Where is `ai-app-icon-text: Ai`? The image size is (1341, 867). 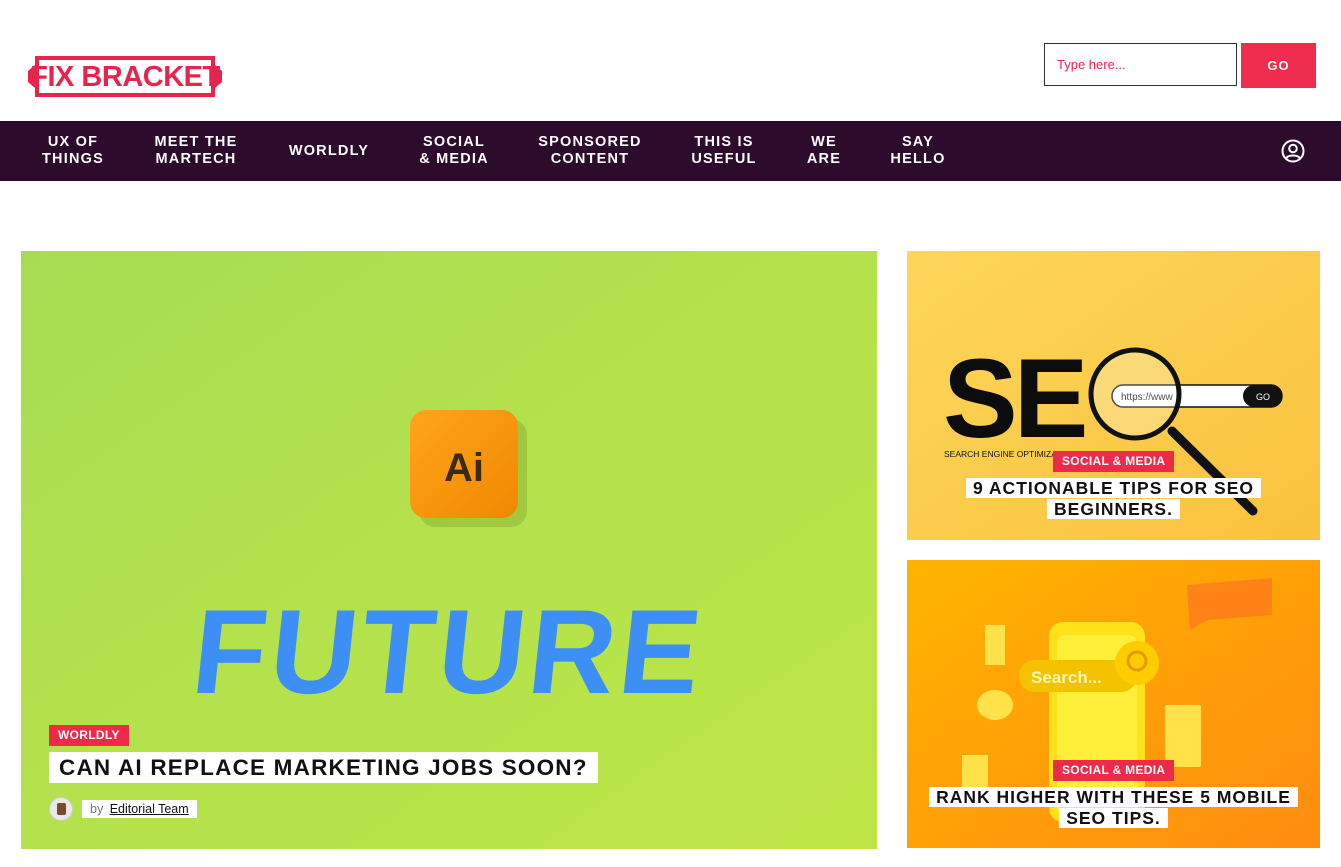
ai-app-icon-text: Ai is located at coordinates (464, 468).